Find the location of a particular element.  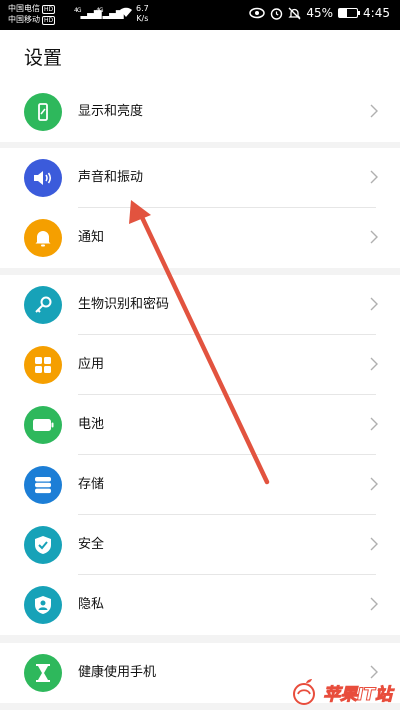

settings-item-biometrics: 生物识别和密码 is located at coordinates (200, 305).